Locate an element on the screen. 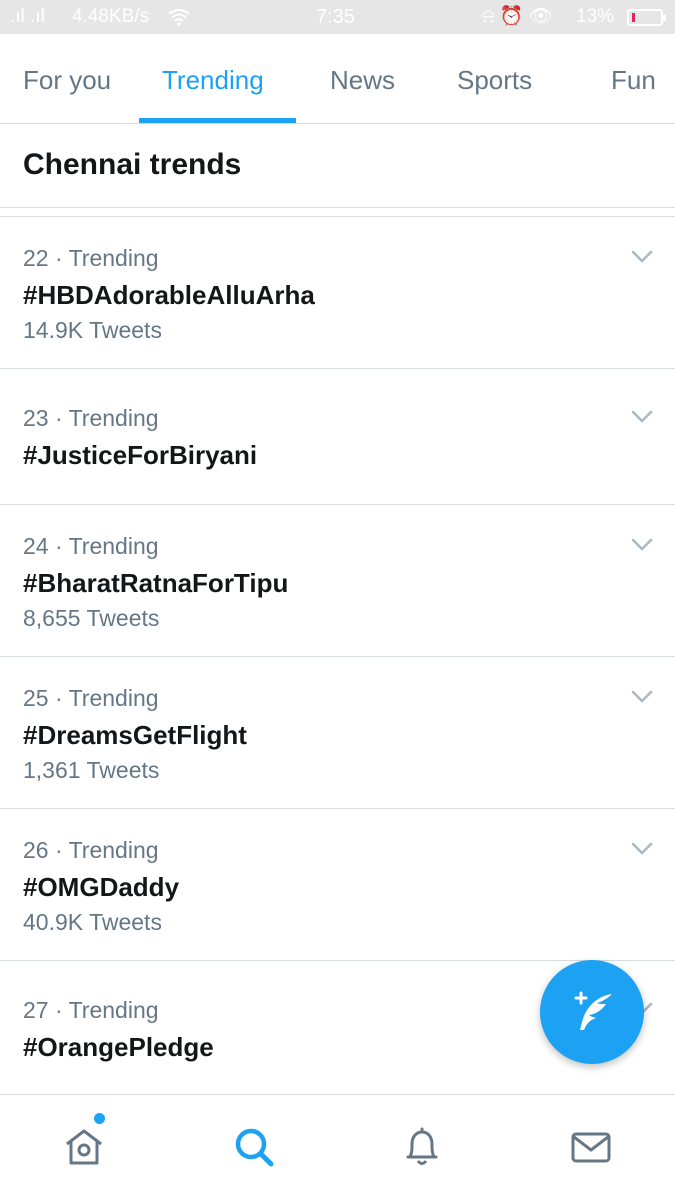 The image size is (675, 1200). nav-messages is located at coordinates (591, 1147).